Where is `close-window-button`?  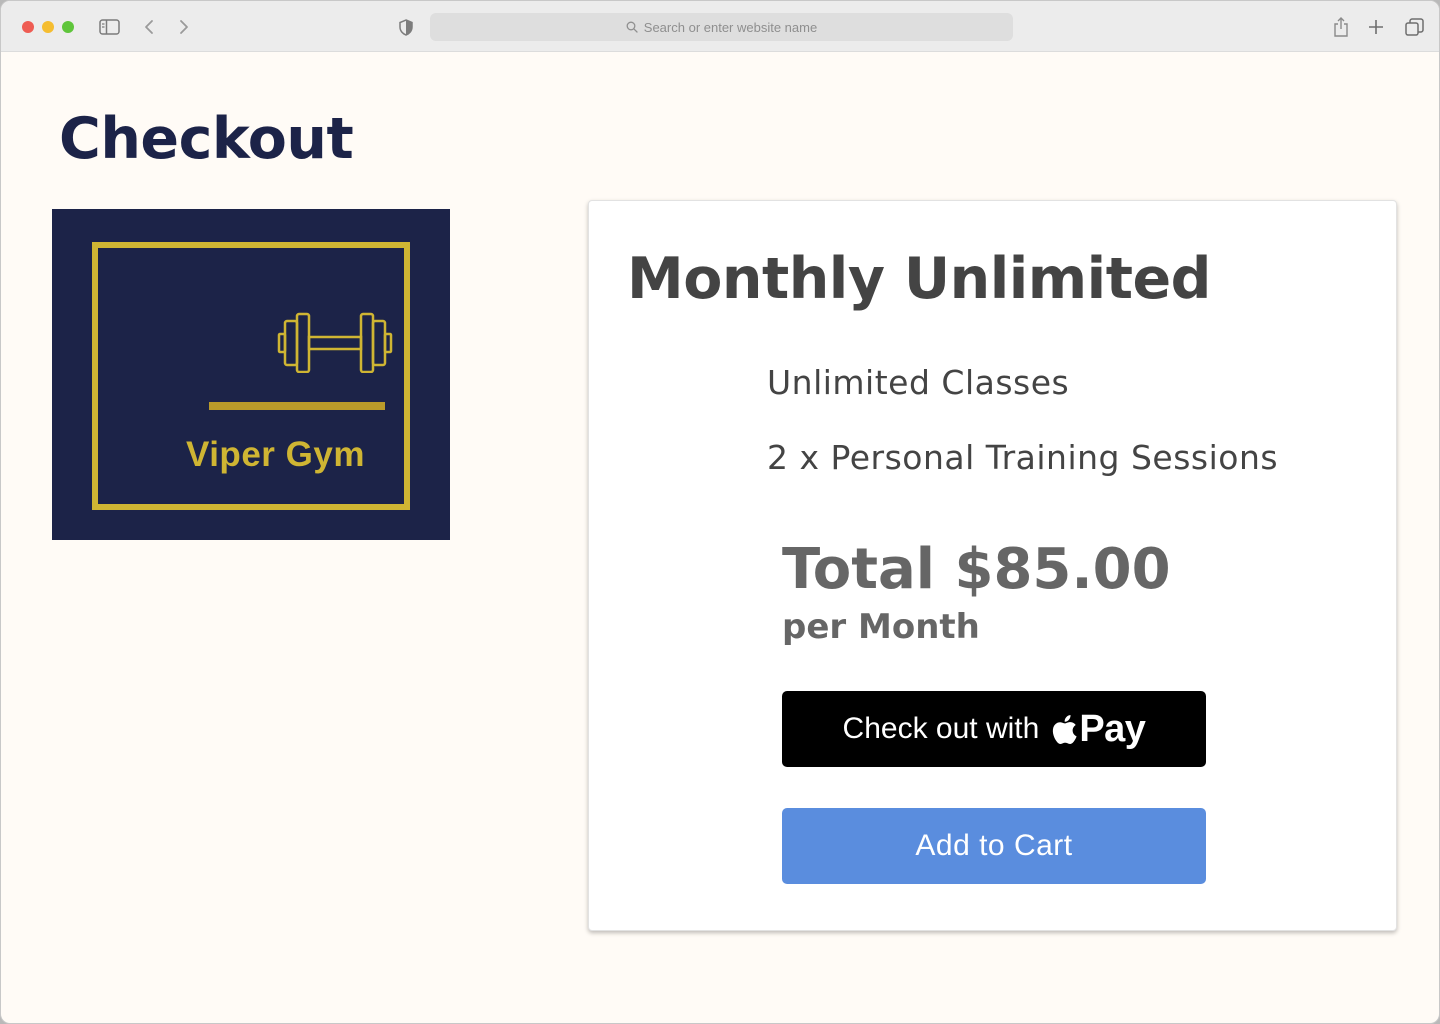
close-window-button is located at coordinates (28, 27).